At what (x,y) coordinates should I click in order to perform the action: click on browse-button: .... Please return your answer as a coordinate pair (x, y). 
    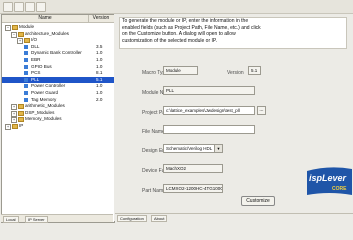
    Looking at the image, I should click on (261, 110).